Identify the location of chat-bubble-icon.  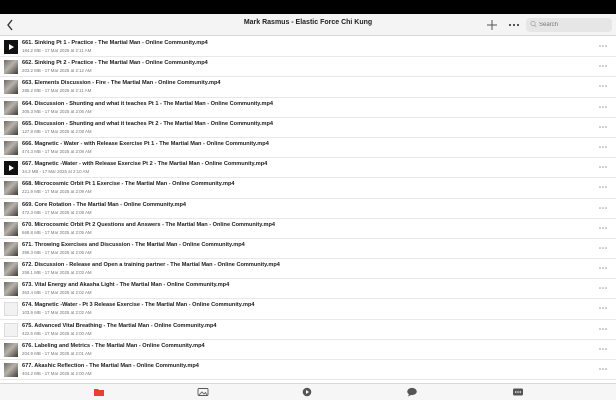
(412, 392).